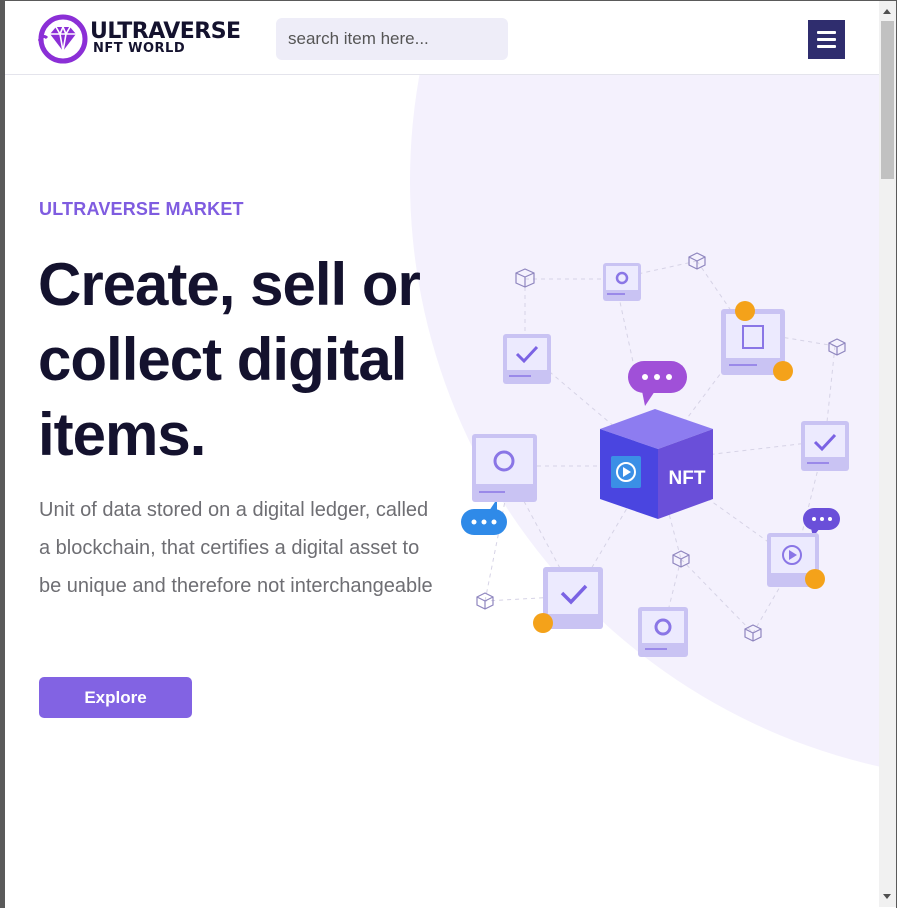 The height and width of the screenshot is (908, 897). What do you see at coordinates (887, 100) in the screenshot?
I see `scrollbar-thumb` at bounding box center [887, 100].